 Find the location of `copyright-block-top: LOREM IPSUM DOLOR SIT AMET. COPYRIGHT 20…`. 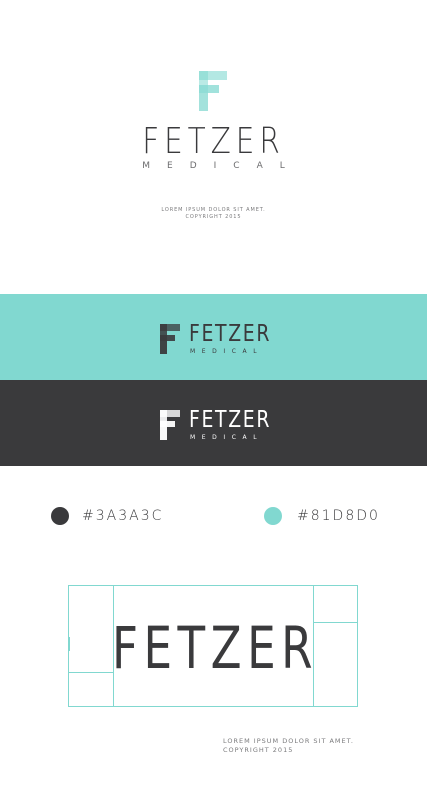

copyright-block-top: LOREM IPSUM DOLOR SIT AMET. COPYRIGHT 20… is located at coordinates (213, 214).